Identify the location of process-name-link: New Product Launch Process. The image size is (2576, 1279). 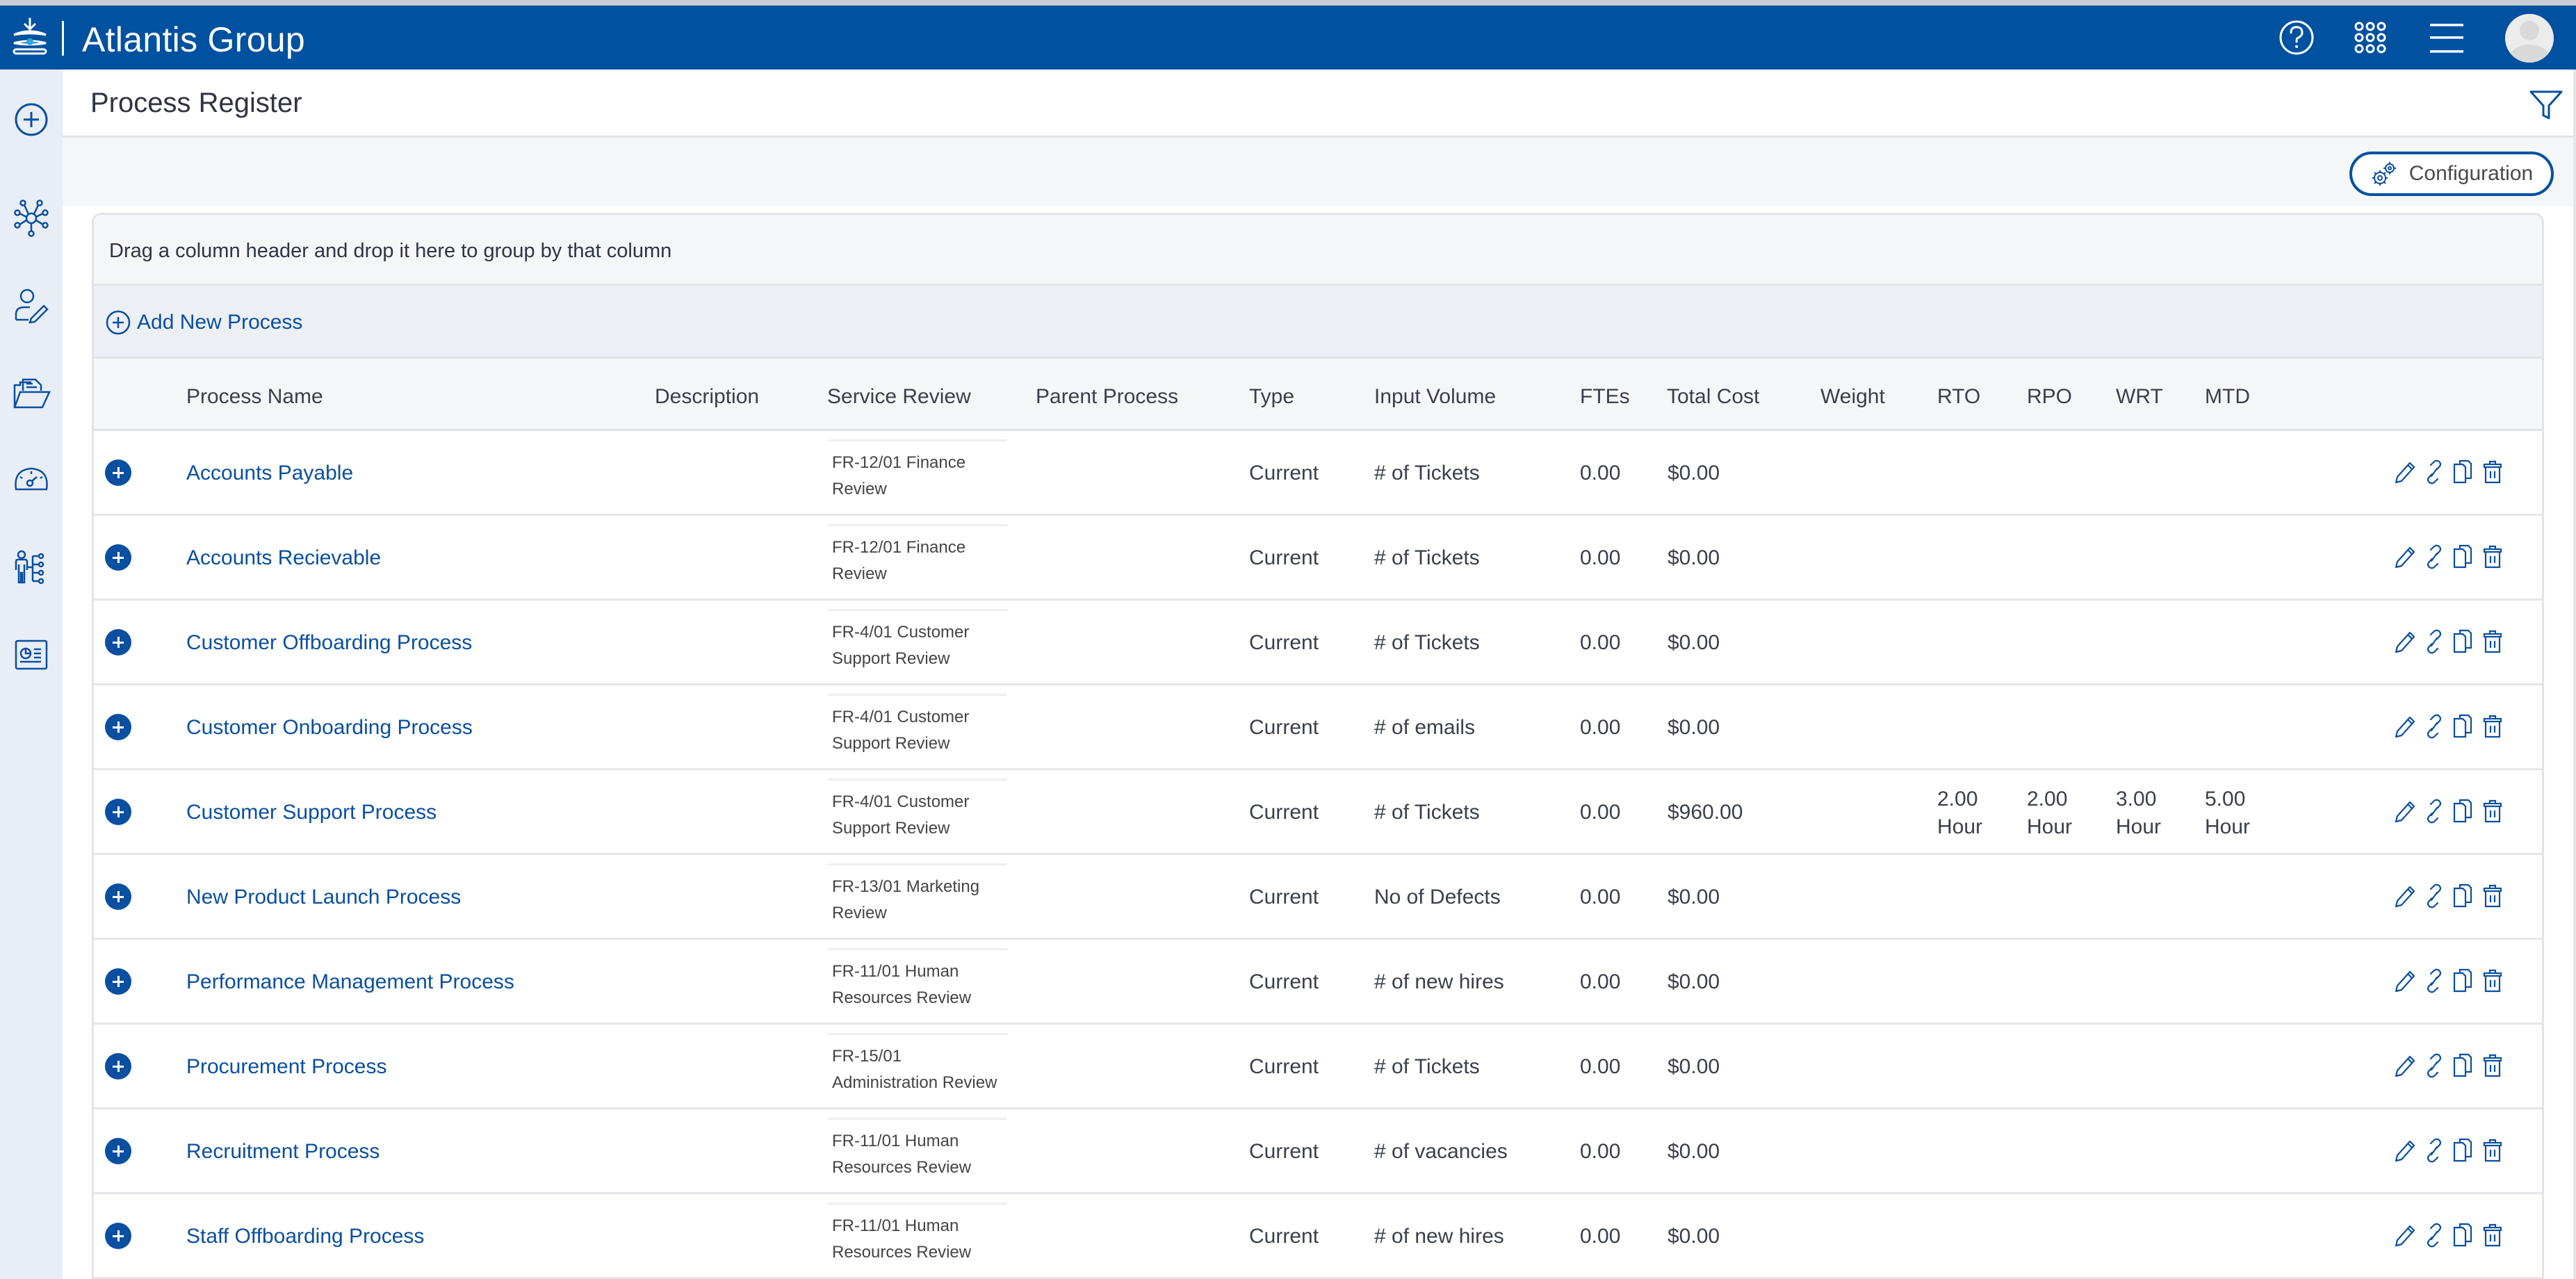
(323, 897).